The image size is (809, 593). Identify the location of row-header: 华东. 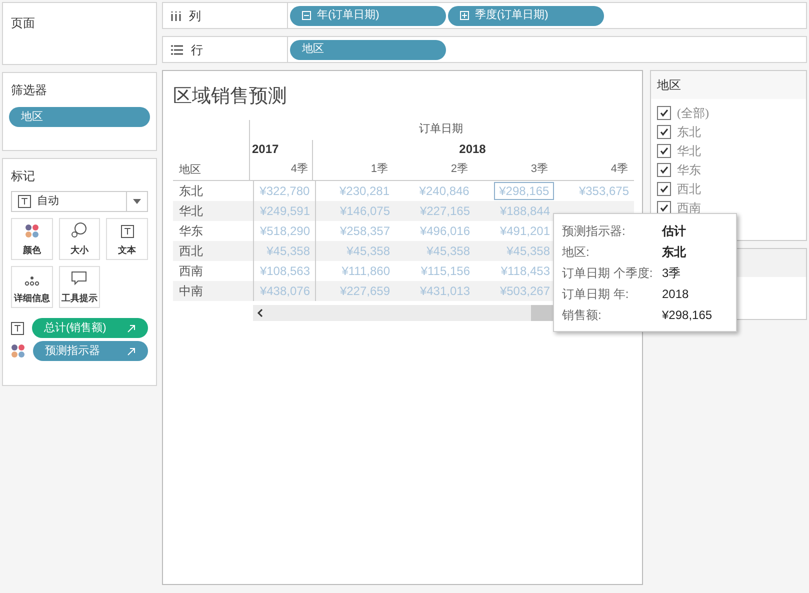
(191, 231).